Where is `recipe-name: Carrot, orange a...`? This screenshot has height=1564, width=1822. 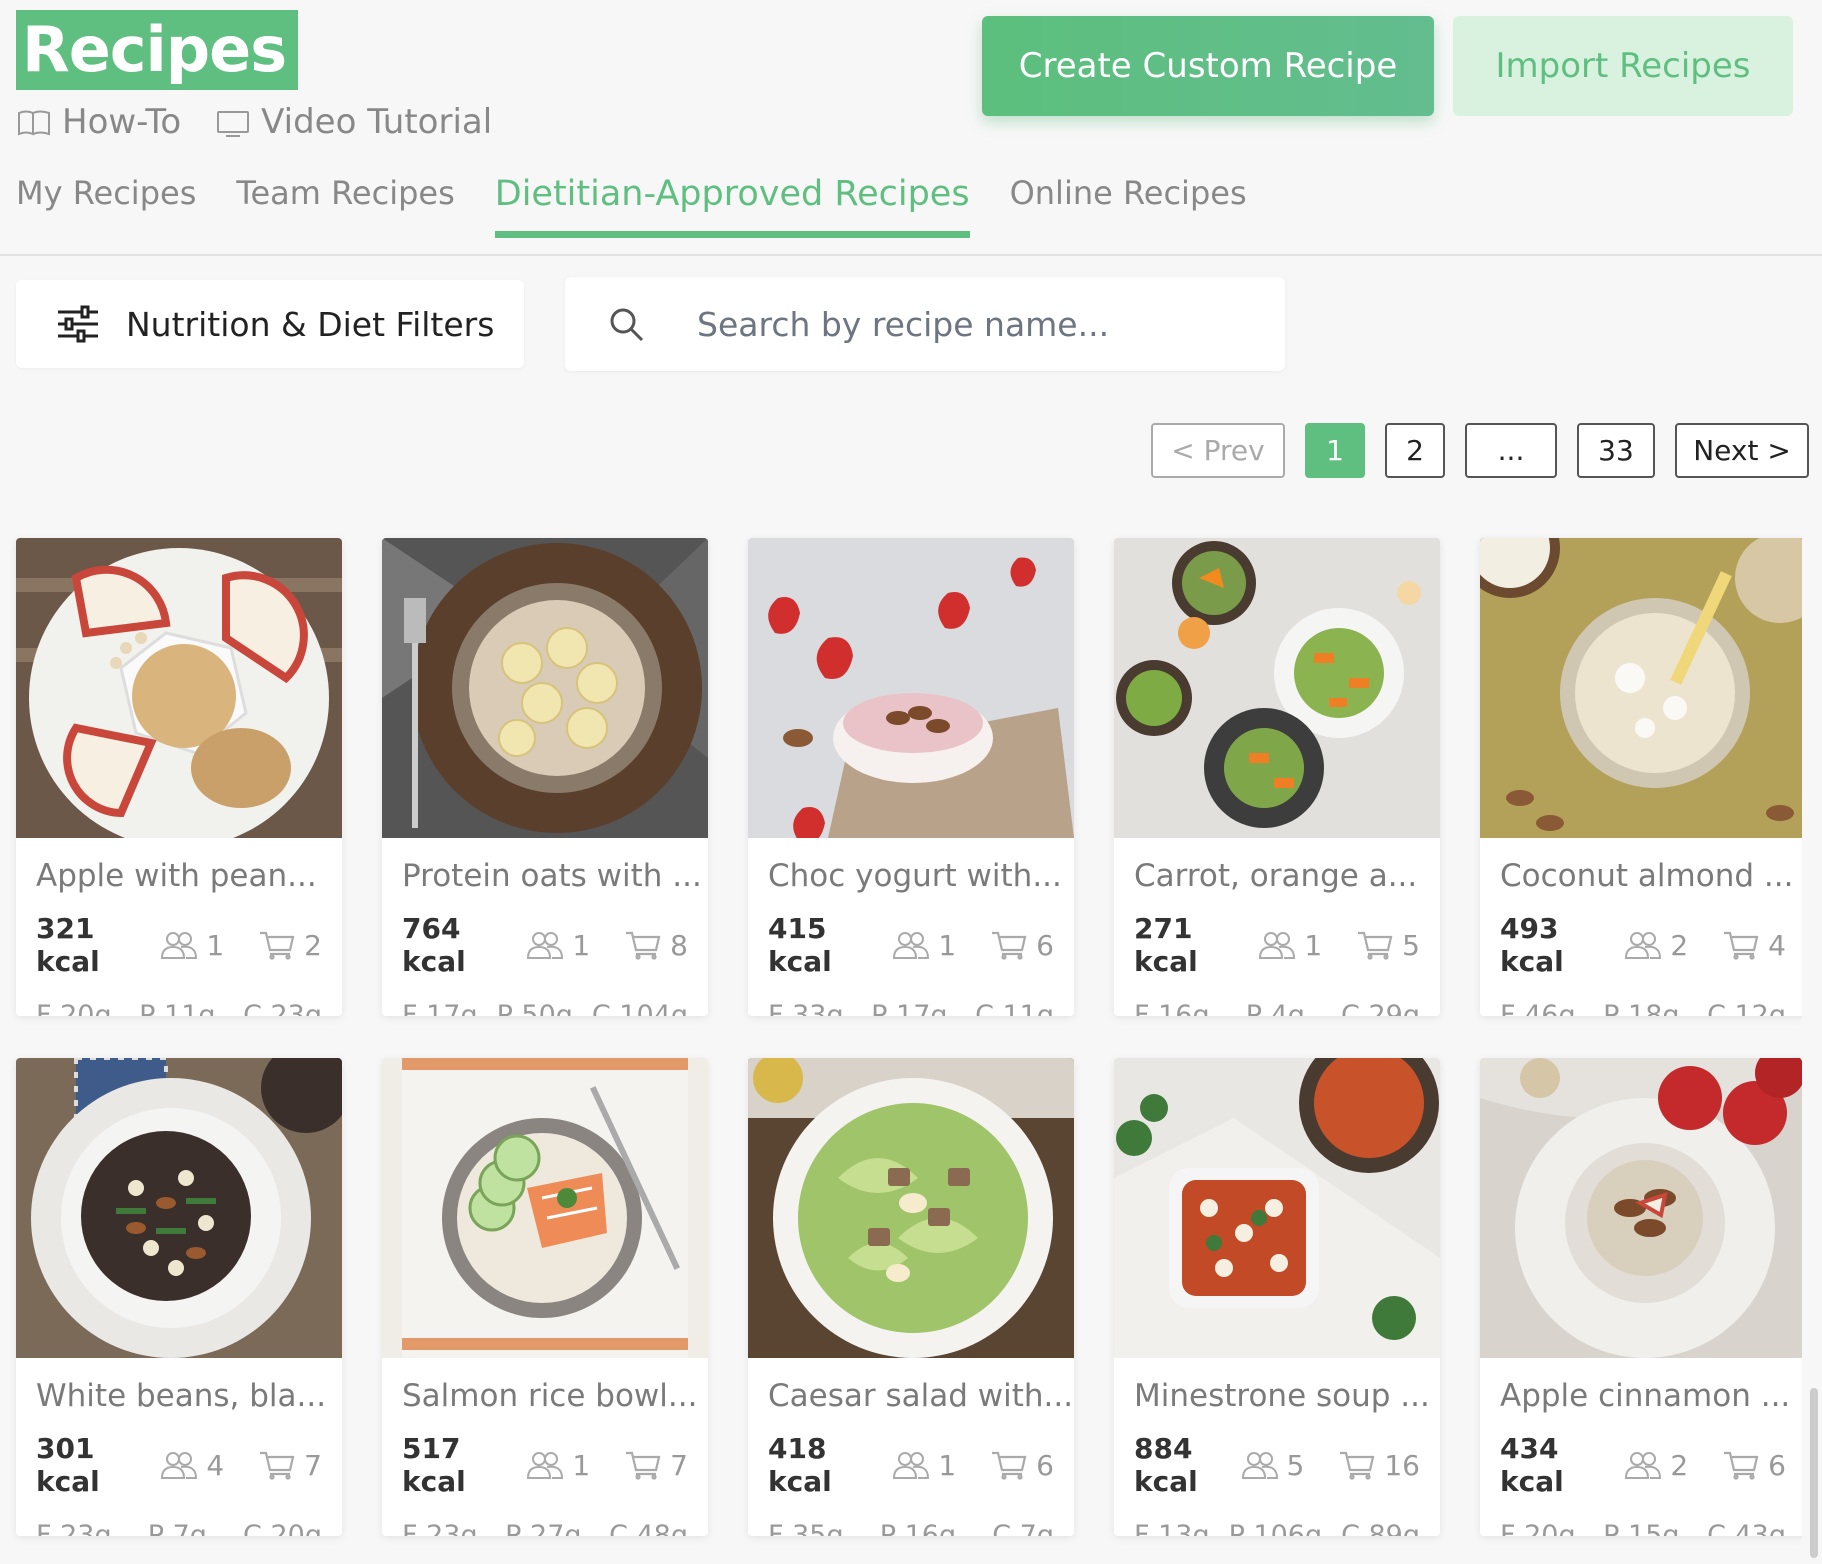
recipe-name: Carrot, orange a... is located at coordinates (1277, 866).